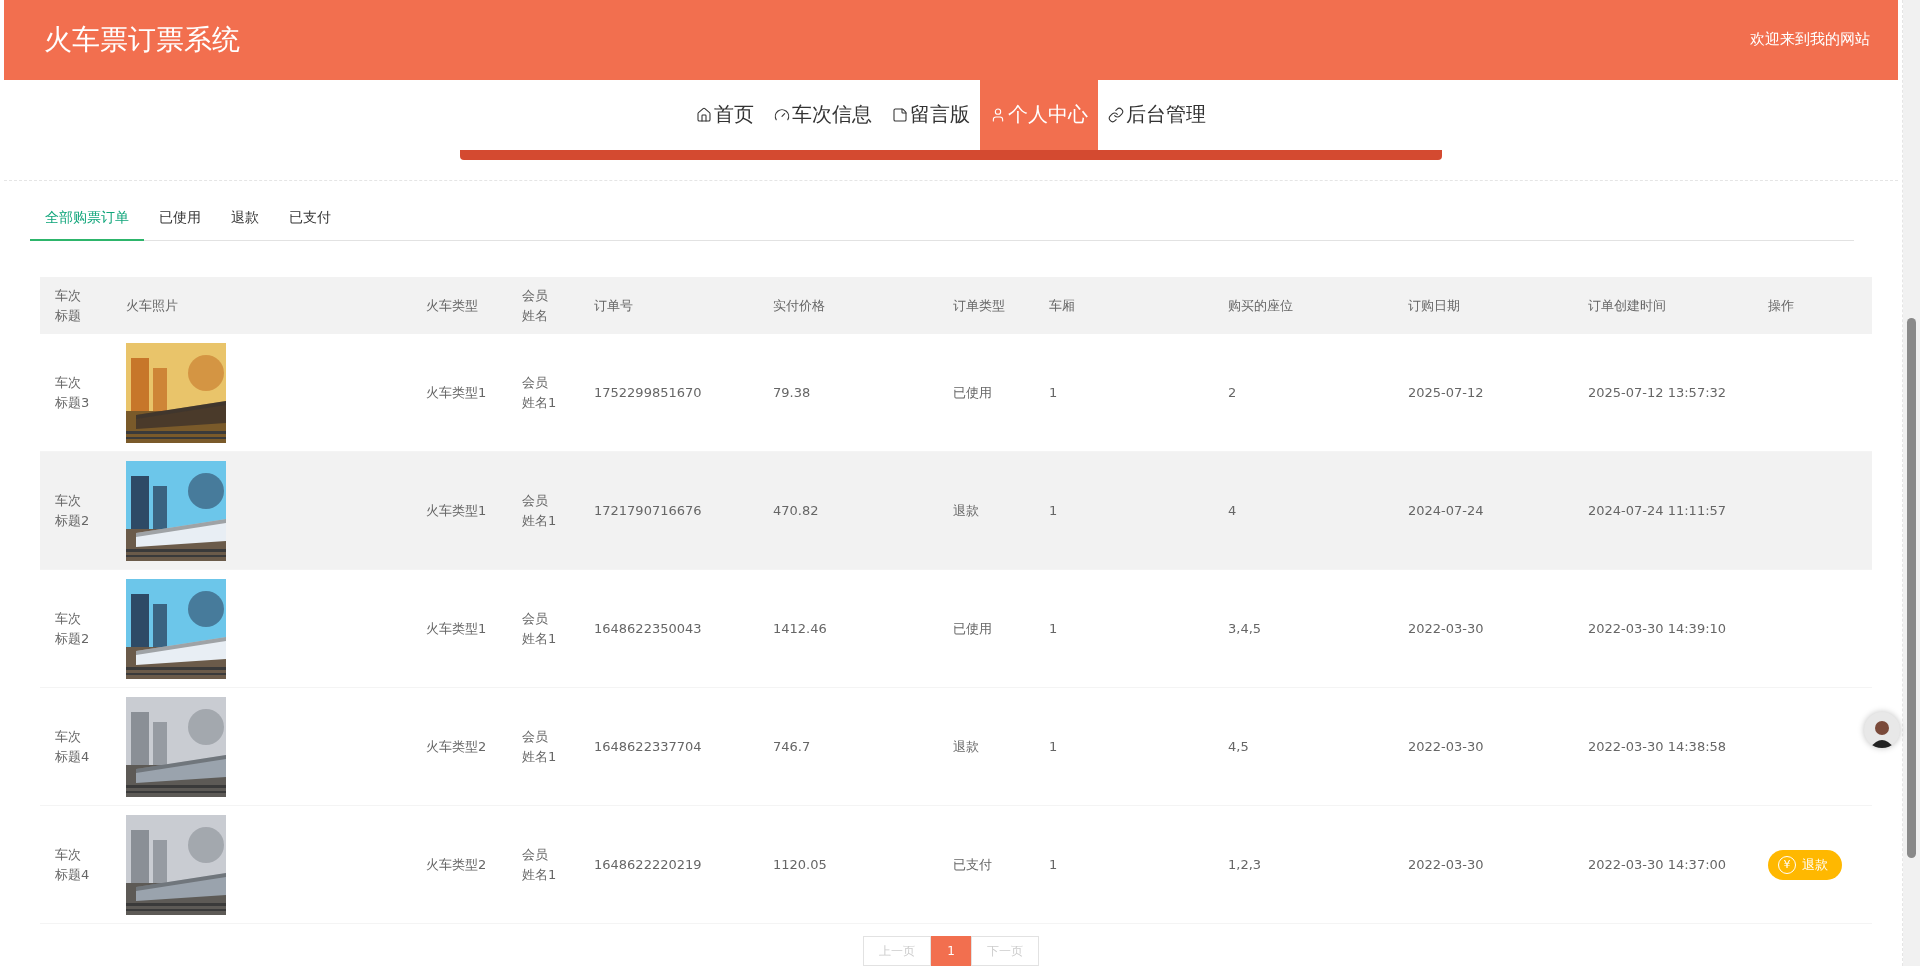 The width and height of the screenshot is (1920, 966). Describe the element at coordinates (782, 114) in the screenshot. I see `gauge-icon` at that location.